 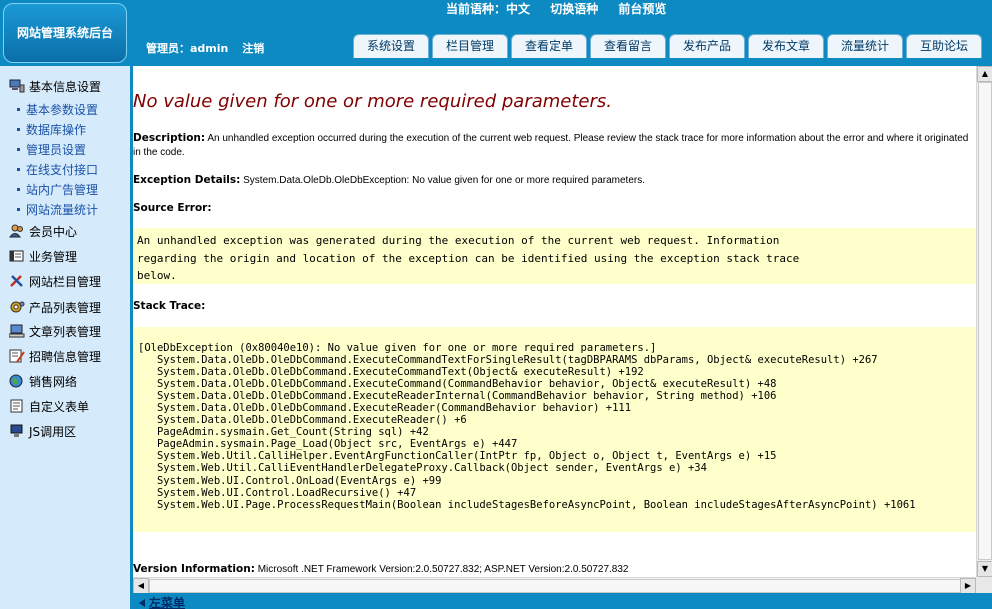 What do you see at coordinates (167, 602) in the screenshot?
I see `left-menu-label: 左菜单` at bounding box center [167, 602].